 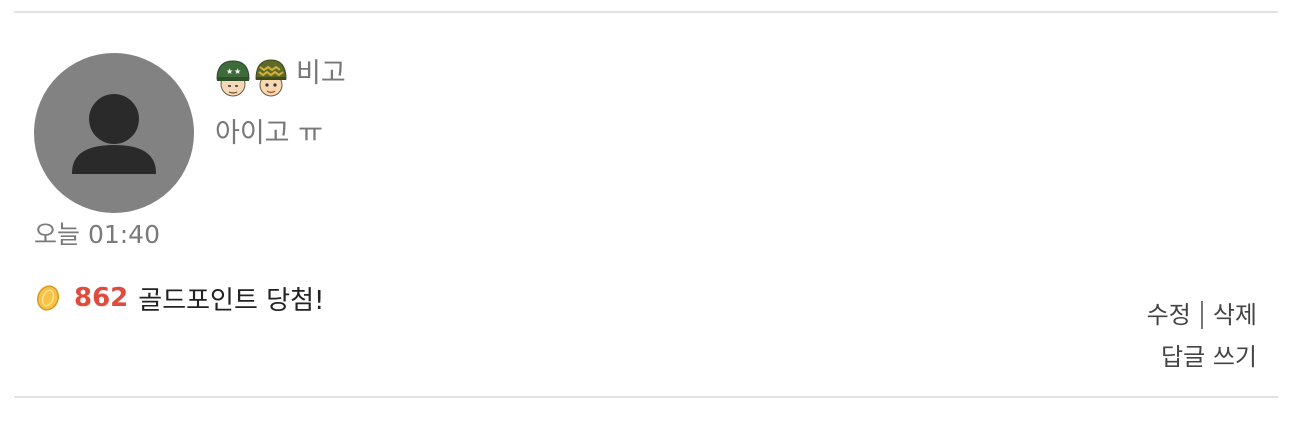 I want to click on avatar, so click(x=114, y=133).